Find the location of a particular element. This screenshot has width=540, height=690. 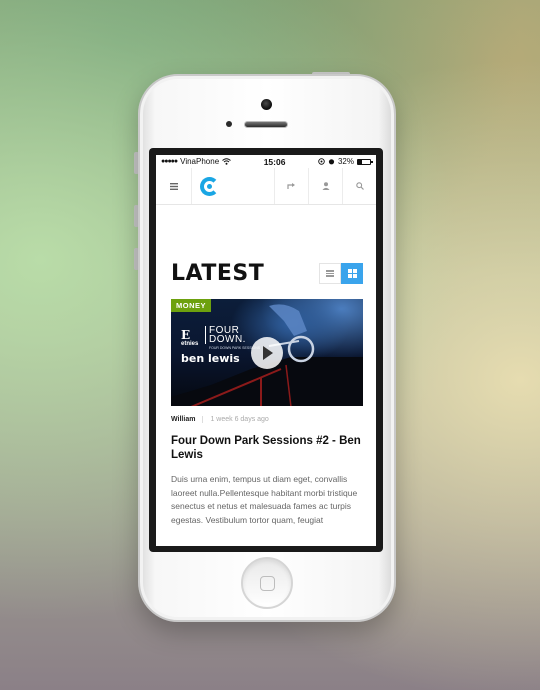

play-icon is located at coordinates (267, 353).